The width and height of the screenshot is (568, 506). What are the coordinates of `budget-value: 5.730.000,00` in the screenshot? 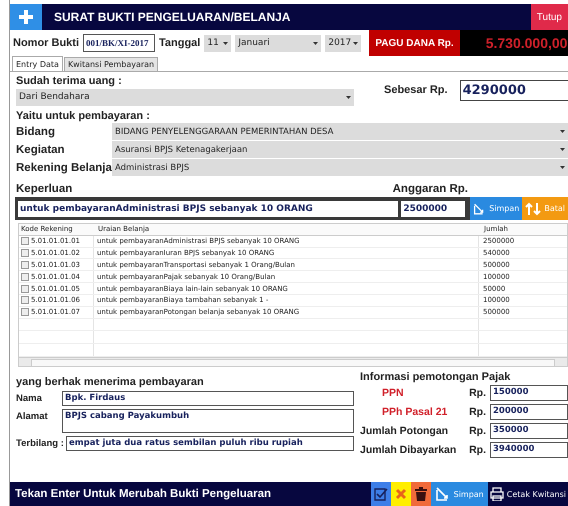 It's located at (514, 43).